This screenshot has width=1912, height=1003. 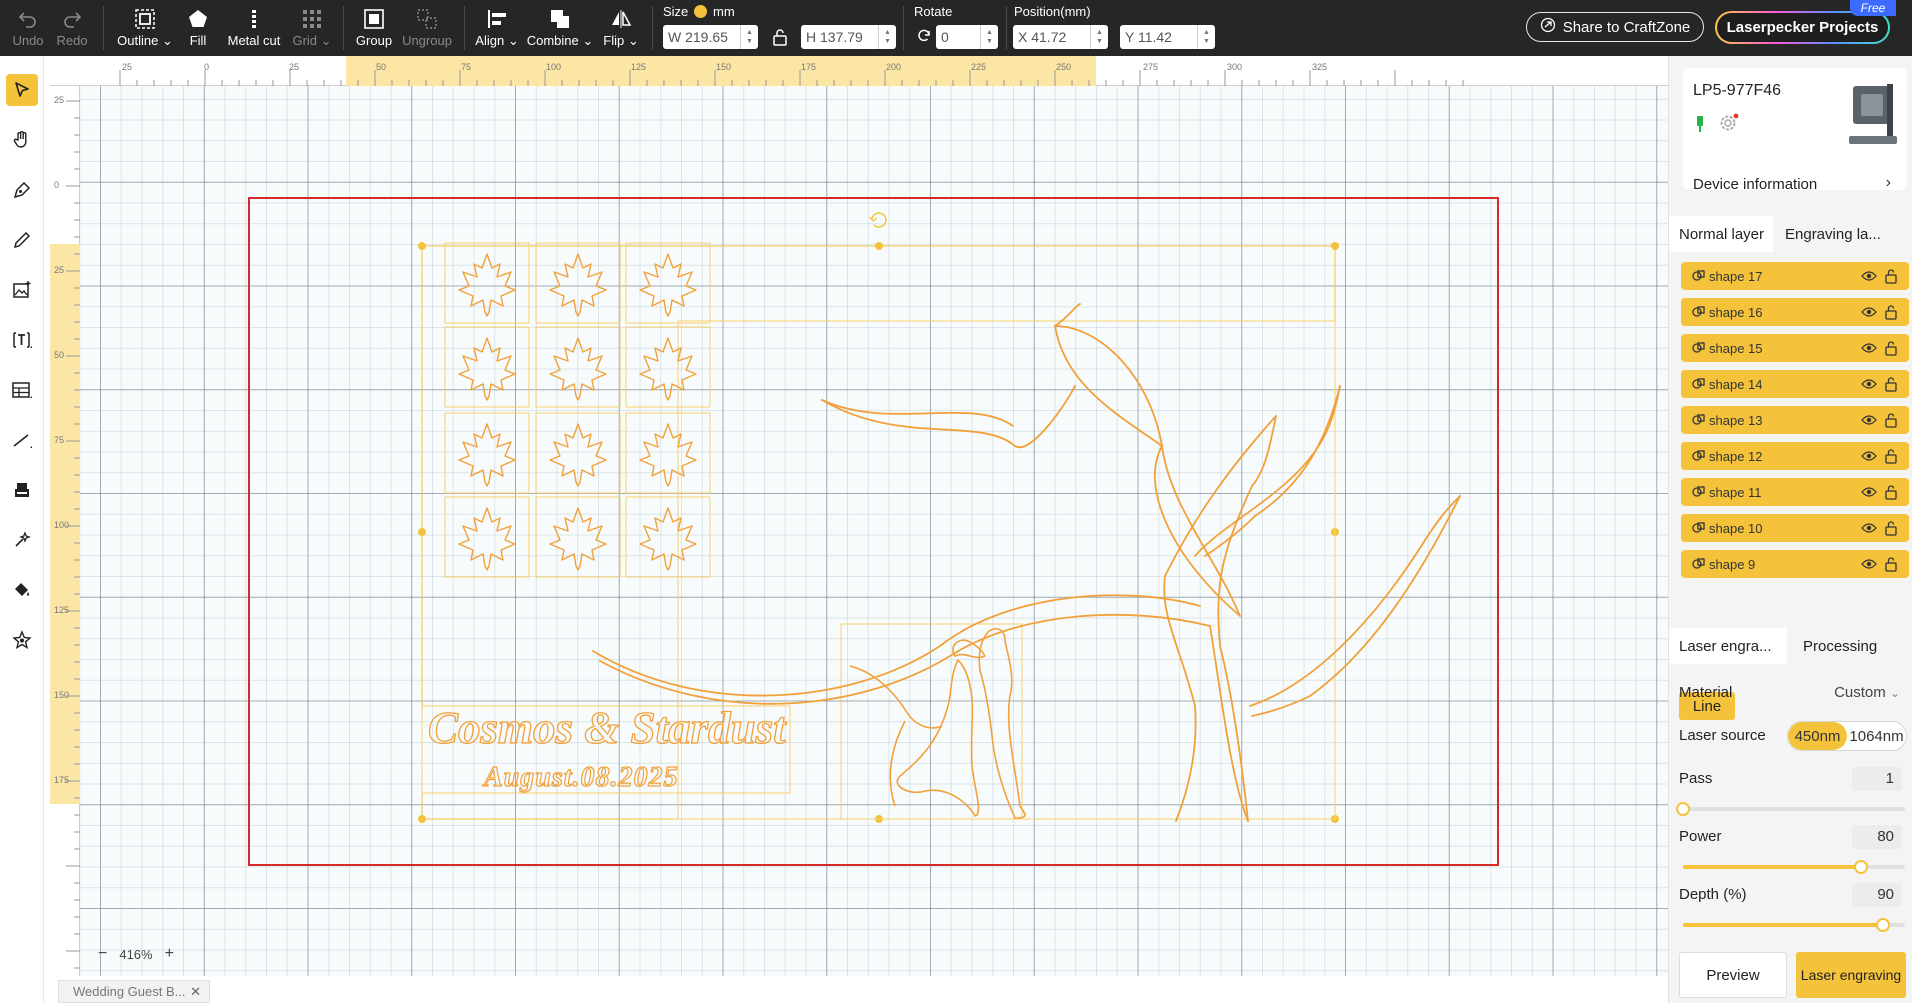 I want to click on height-input: H 137.79 ▲ ▼, so click(x=848, y=37).